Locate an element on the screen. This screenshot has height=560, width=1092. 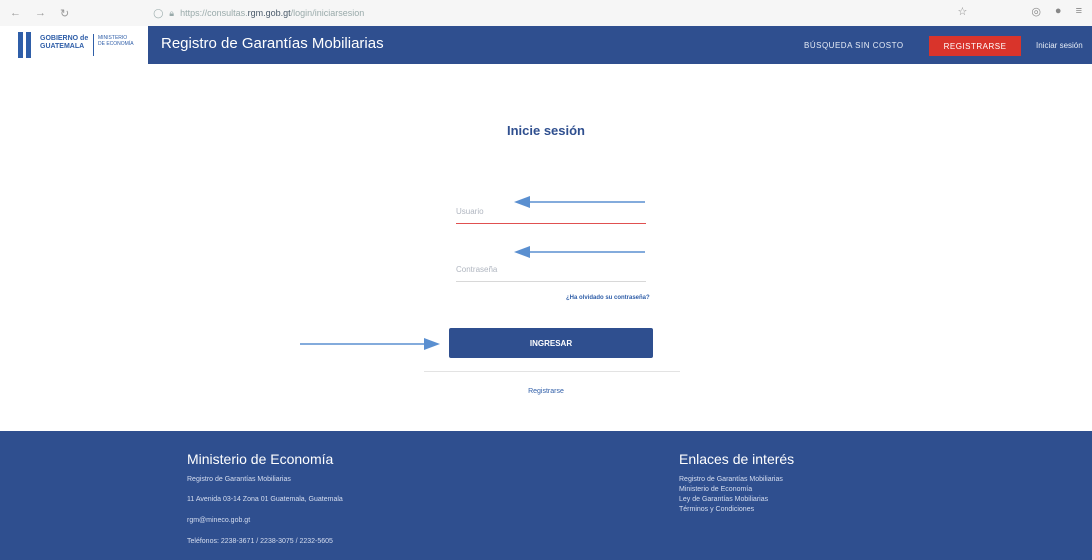
reload-icon: ↻ is located at coordinates (64, 13).